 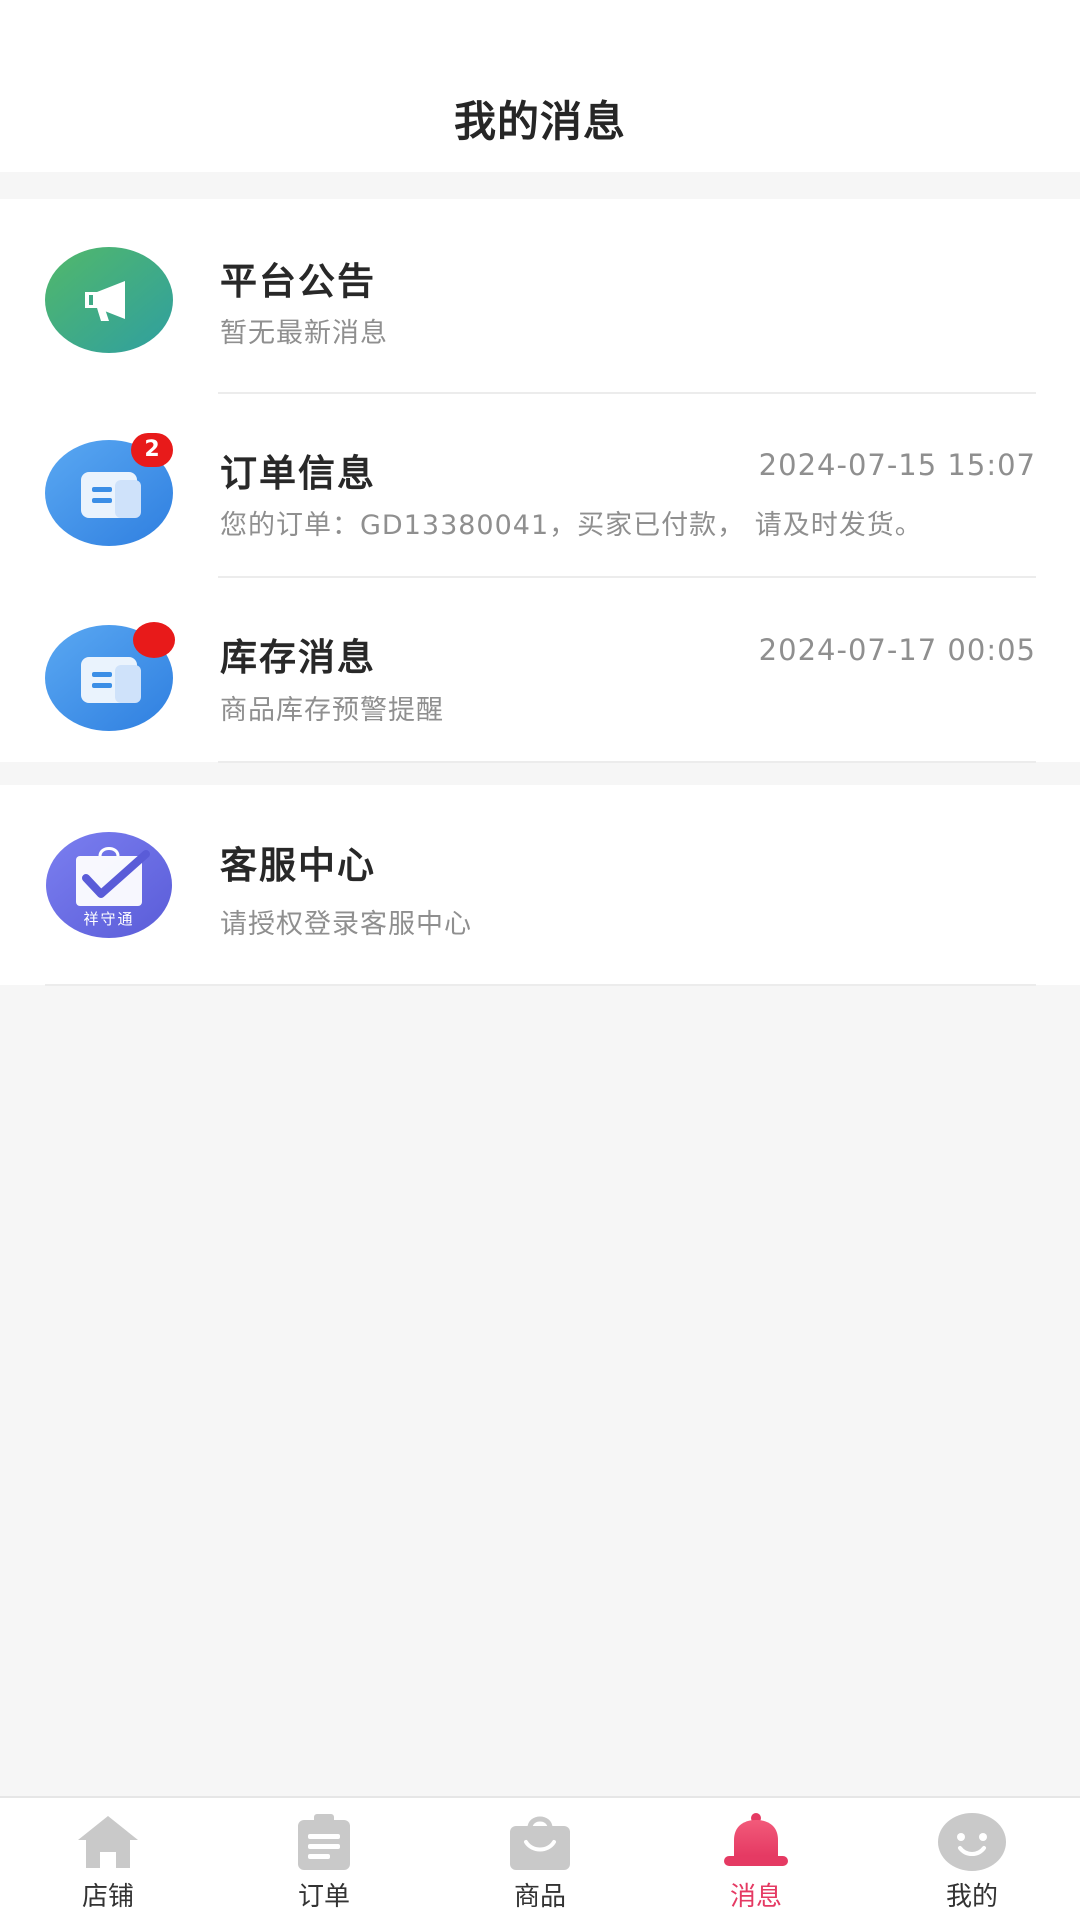 I want to click on tab-label: 订单, so click(x=323, y=1897).